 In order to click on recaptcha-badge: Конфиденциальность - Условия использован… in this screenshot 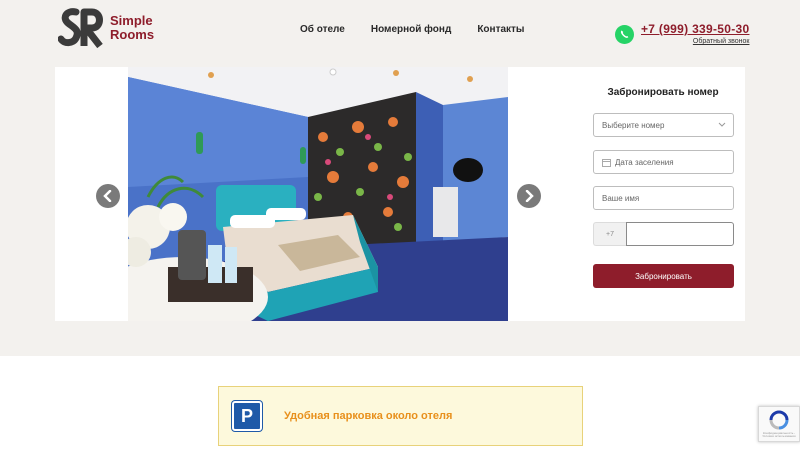, I will do `click(779, 424)`.